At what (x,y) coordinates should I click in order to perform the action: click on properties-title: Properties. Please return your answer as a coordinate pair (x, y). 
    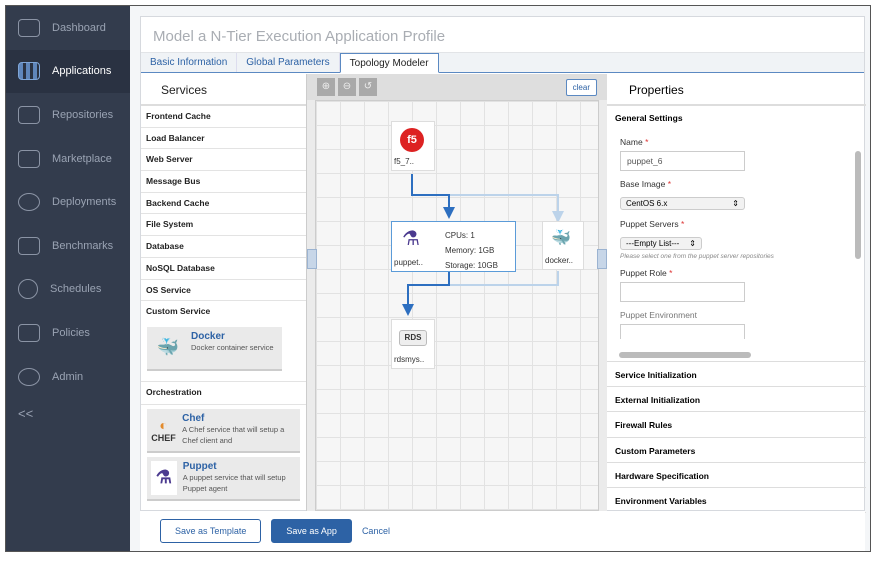
    Looking at the image, I should click on (736, 90).